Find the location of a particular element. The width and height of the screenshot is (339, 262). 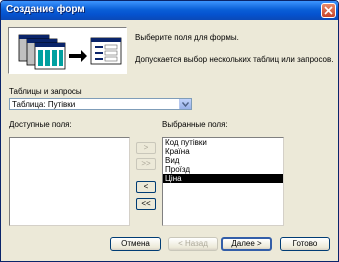

intro-text-primary: Выберите поля для формы. is located at coordinates (187, 37).